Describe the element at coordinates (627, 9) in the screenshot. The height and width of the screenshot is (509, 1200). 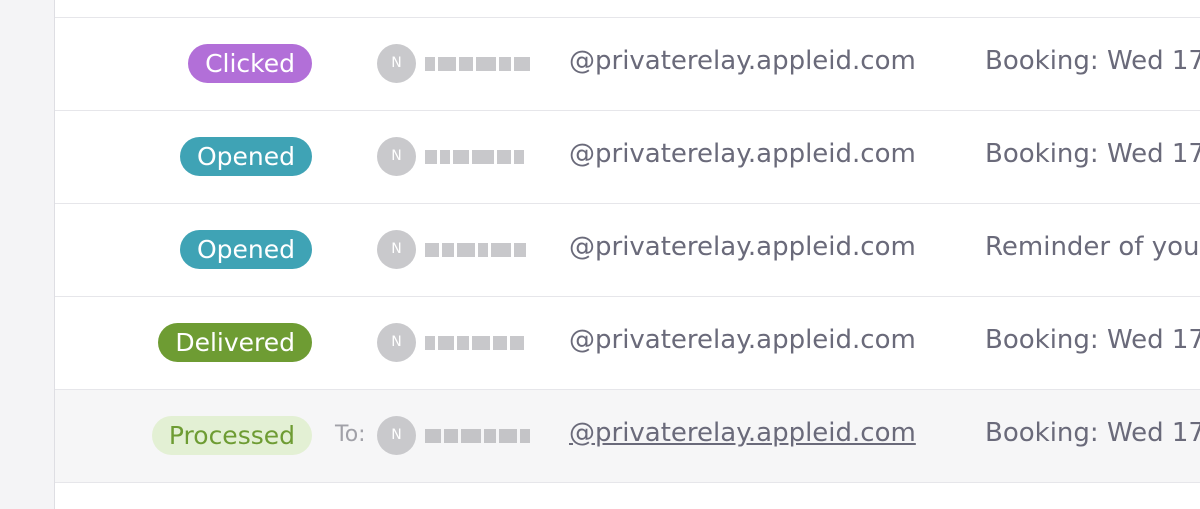
I see `list-top-divider` at that location.